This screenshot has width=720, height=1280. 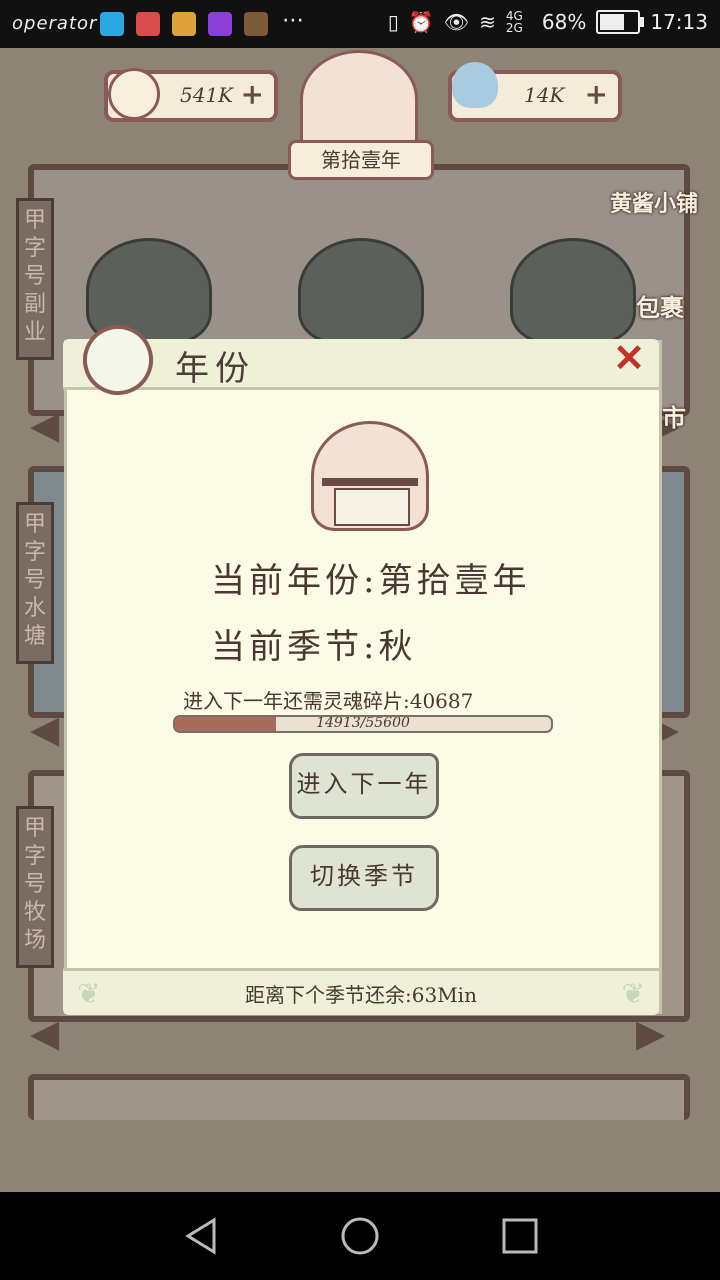 I want to click on coin-value: 541K, so click(x=207, y=95).